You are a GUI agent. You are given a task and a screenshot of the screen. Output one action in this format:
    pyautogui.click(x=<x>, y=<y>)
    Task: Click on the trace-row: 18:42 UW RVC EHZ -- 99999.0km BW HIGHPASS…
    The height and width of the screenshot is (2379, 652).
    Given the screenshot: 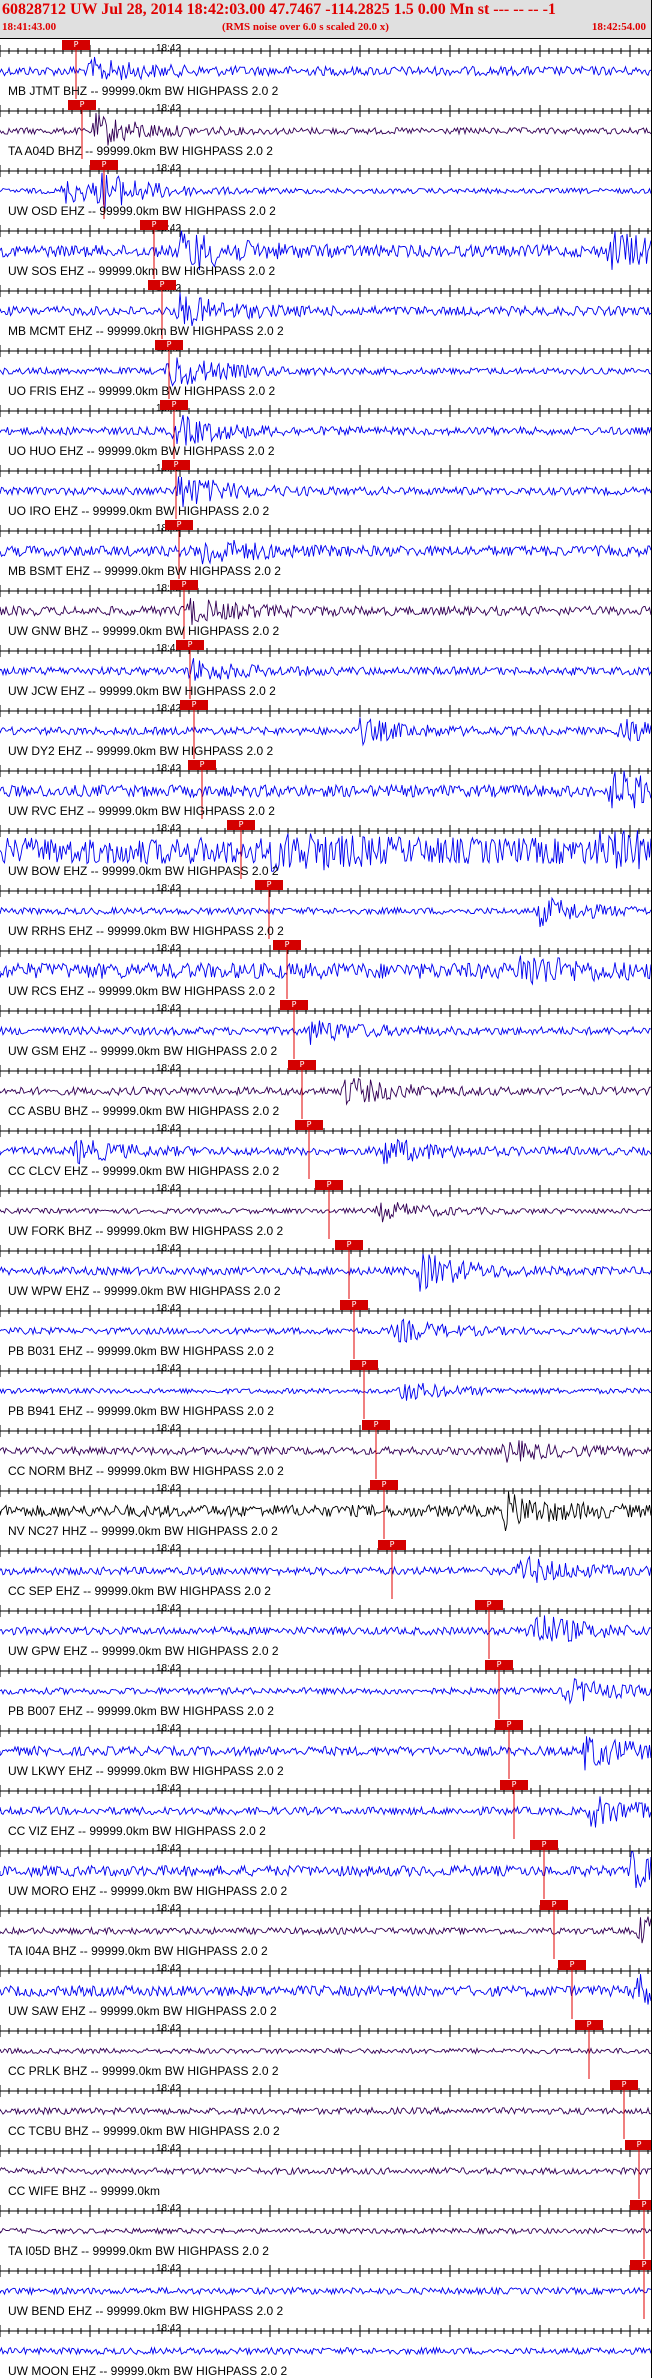 What is the action you would take?
    pyautogui.click(x=326, y=789)
    